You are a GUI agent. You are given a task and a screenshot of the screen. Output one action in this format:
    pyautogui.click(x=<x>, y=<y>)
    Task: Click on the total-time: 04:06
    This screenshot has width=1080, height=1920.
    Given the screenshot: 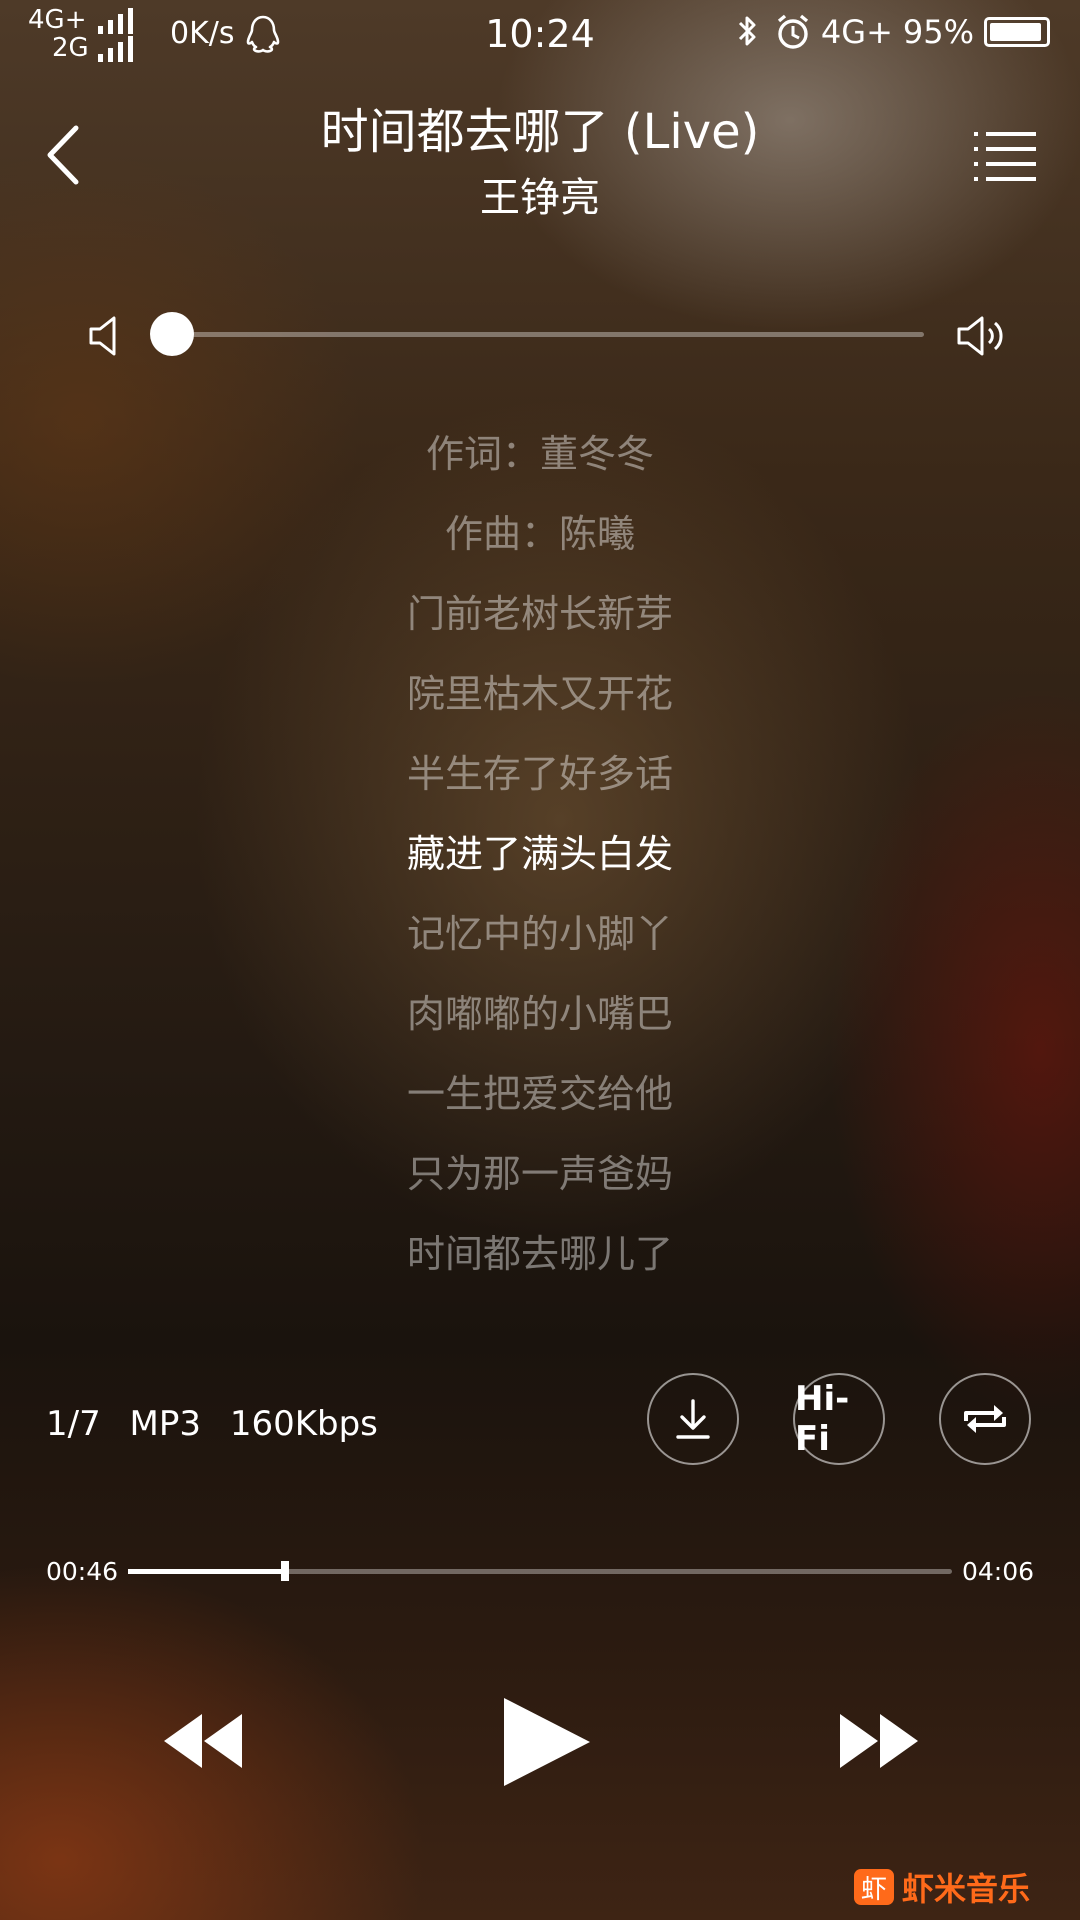 What is the action you would take?
    pyautogui.click(x=997, y=1571)
    